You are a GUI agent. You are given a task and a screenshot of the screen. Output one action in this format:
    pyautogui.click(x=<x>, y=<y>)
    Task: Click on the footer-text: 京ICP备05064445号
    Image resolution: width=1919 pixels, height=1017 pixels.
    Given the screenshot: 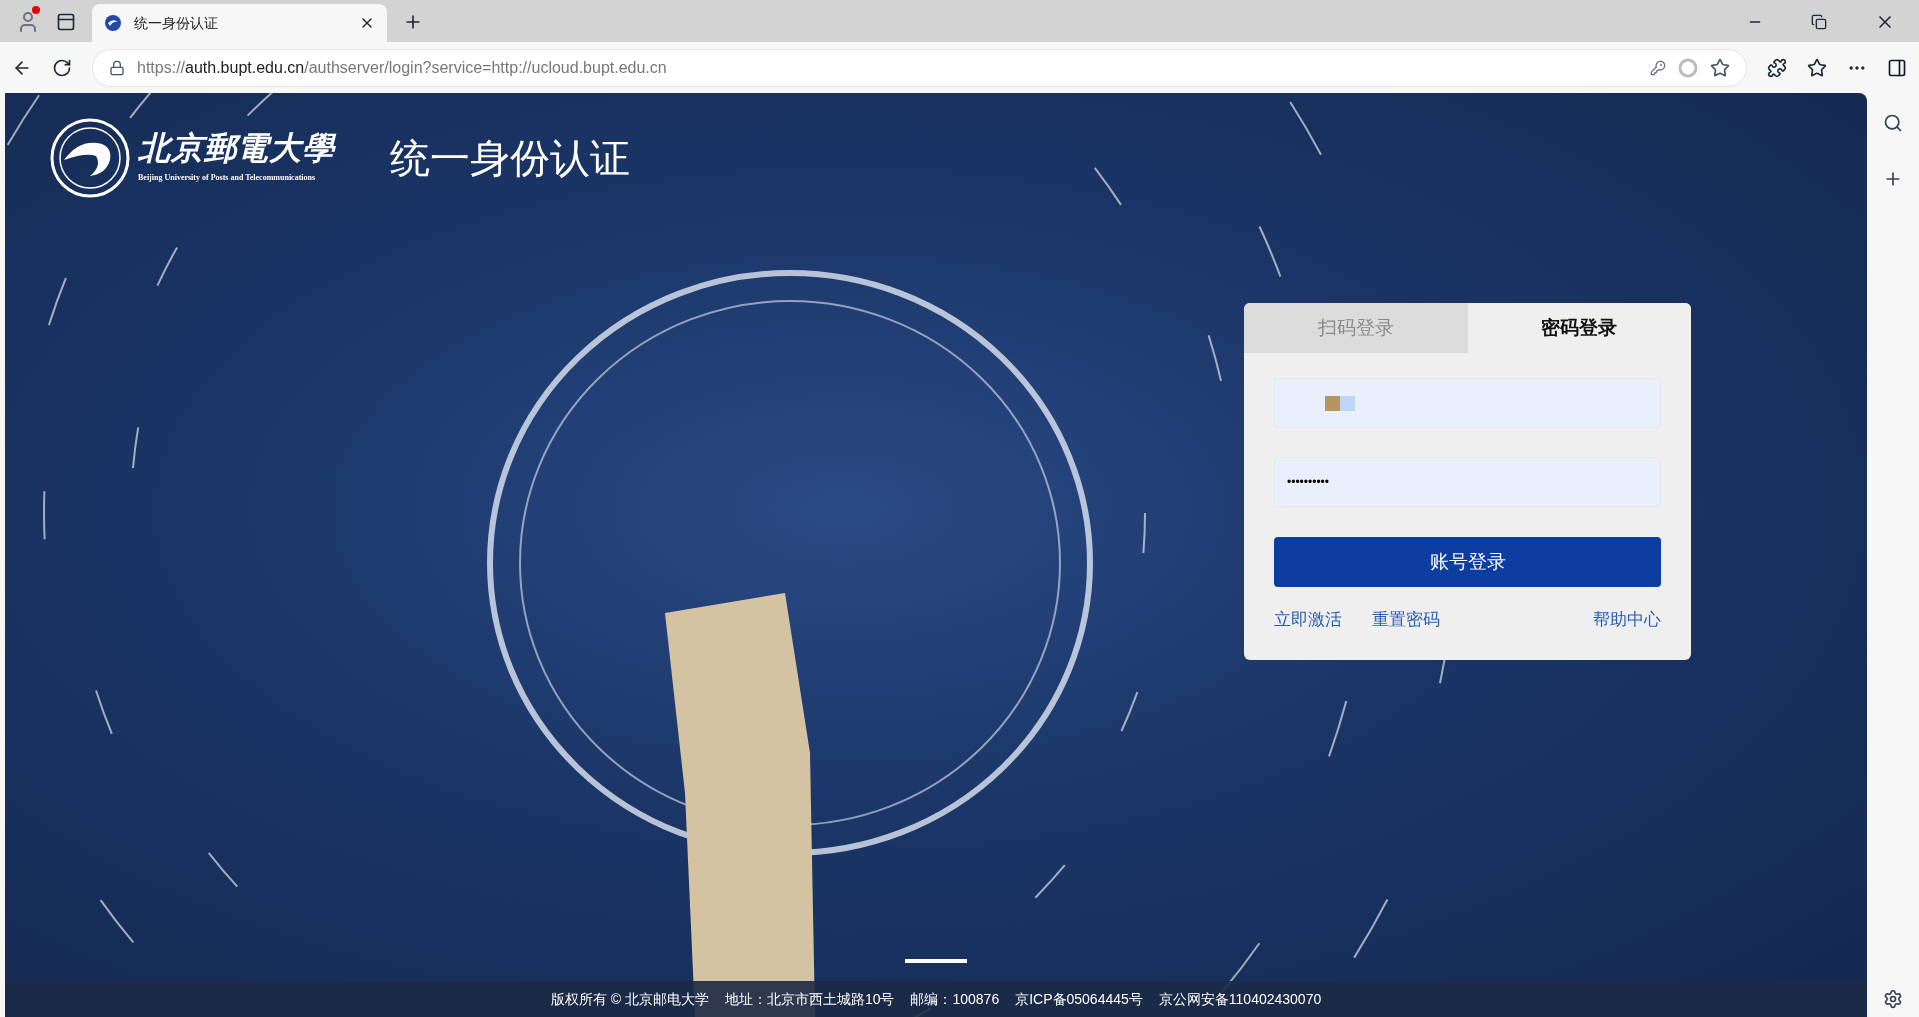 What is the action you would take?
    pyautogui.click(x=1079, y=999)
    